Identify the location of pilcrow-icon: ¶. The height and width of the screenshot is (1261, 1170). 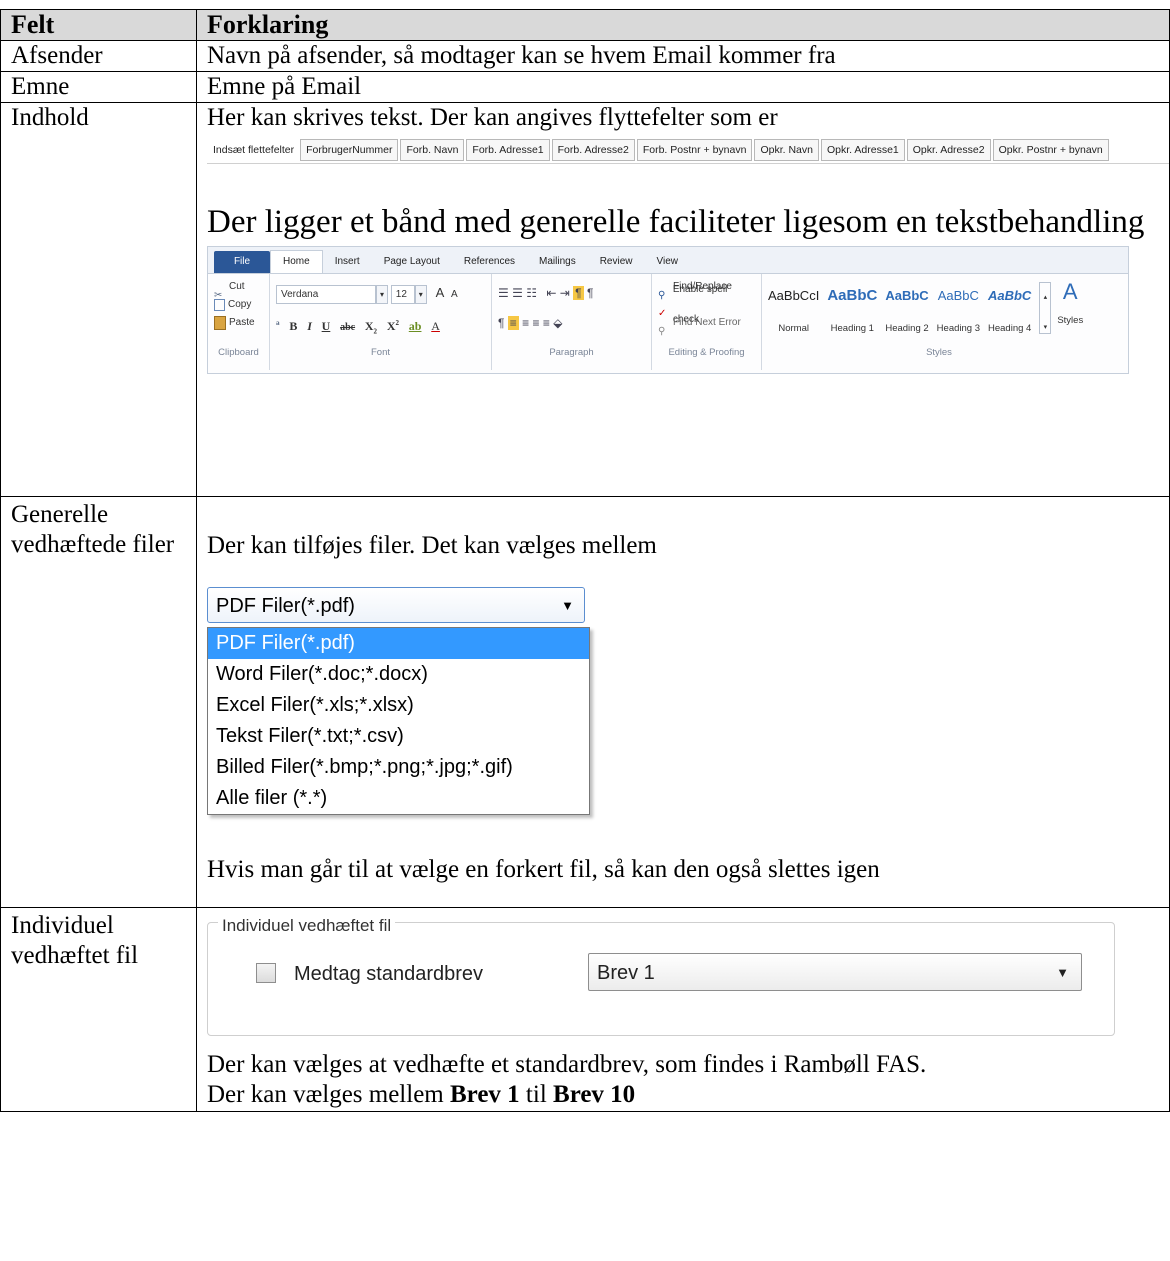
(501, 323).